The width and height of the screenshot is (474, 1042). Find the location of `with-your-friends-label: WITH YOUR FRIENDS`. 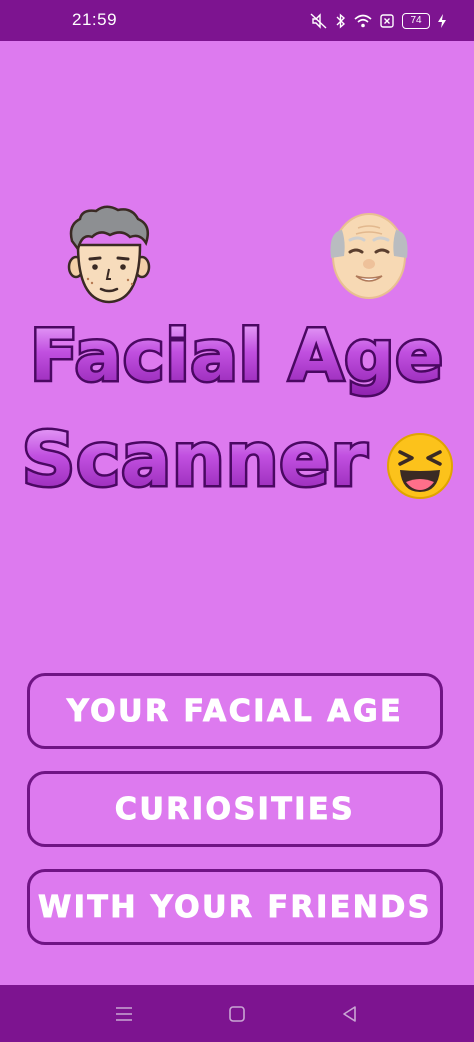

with-your-friends-label: WITH YOUR FRIENDS is located at coordinates (235, 907).